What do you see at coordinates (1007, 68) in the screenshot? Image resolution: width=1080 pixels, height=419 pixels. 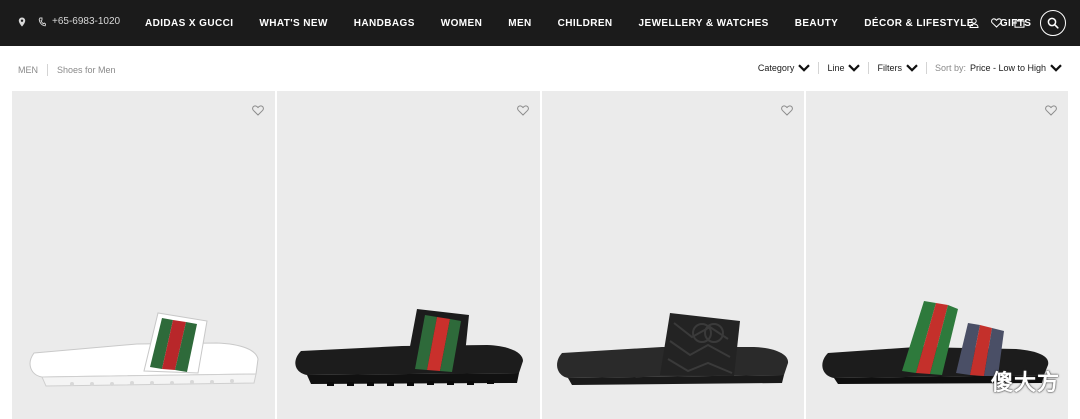 I see `sort-value: Price - Low to High` at bounding box center [1007, 68].